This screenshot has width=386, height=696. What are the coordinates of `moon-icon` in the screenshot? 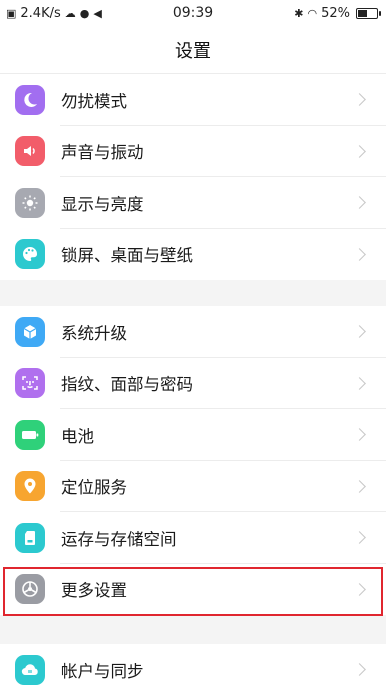 It's located at (30, 99).